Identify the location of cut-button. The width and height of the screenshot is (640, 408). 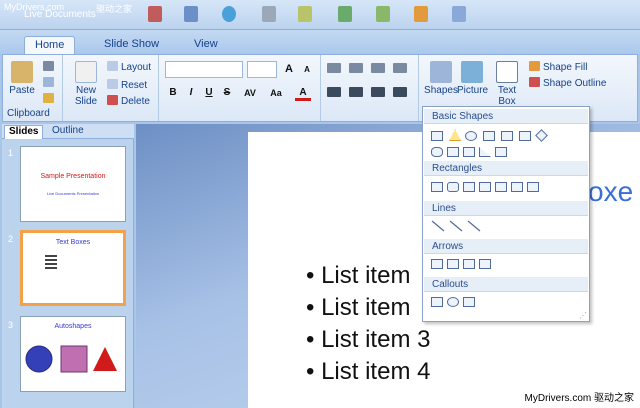
(50, 67).